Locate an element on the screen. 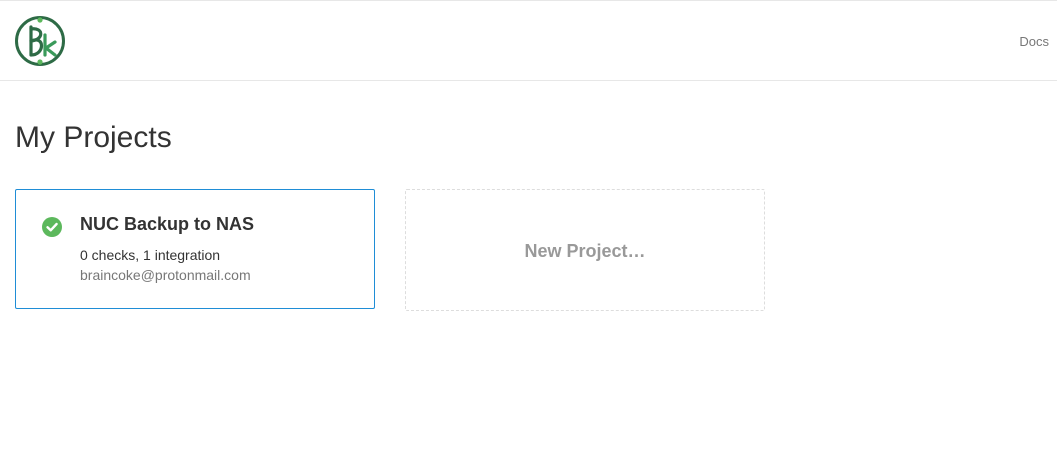 The width and height of the screenshot is (1057, 467). project-name: NUC Backup to NAS is located at coordinates (167, 224).